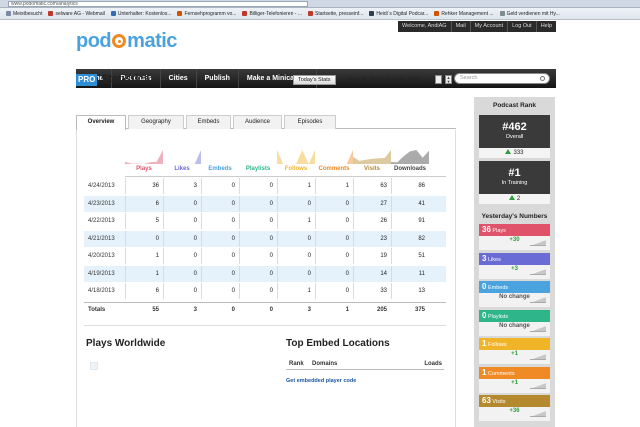  I want to click on total-downloads: 375, so click(419, 310).